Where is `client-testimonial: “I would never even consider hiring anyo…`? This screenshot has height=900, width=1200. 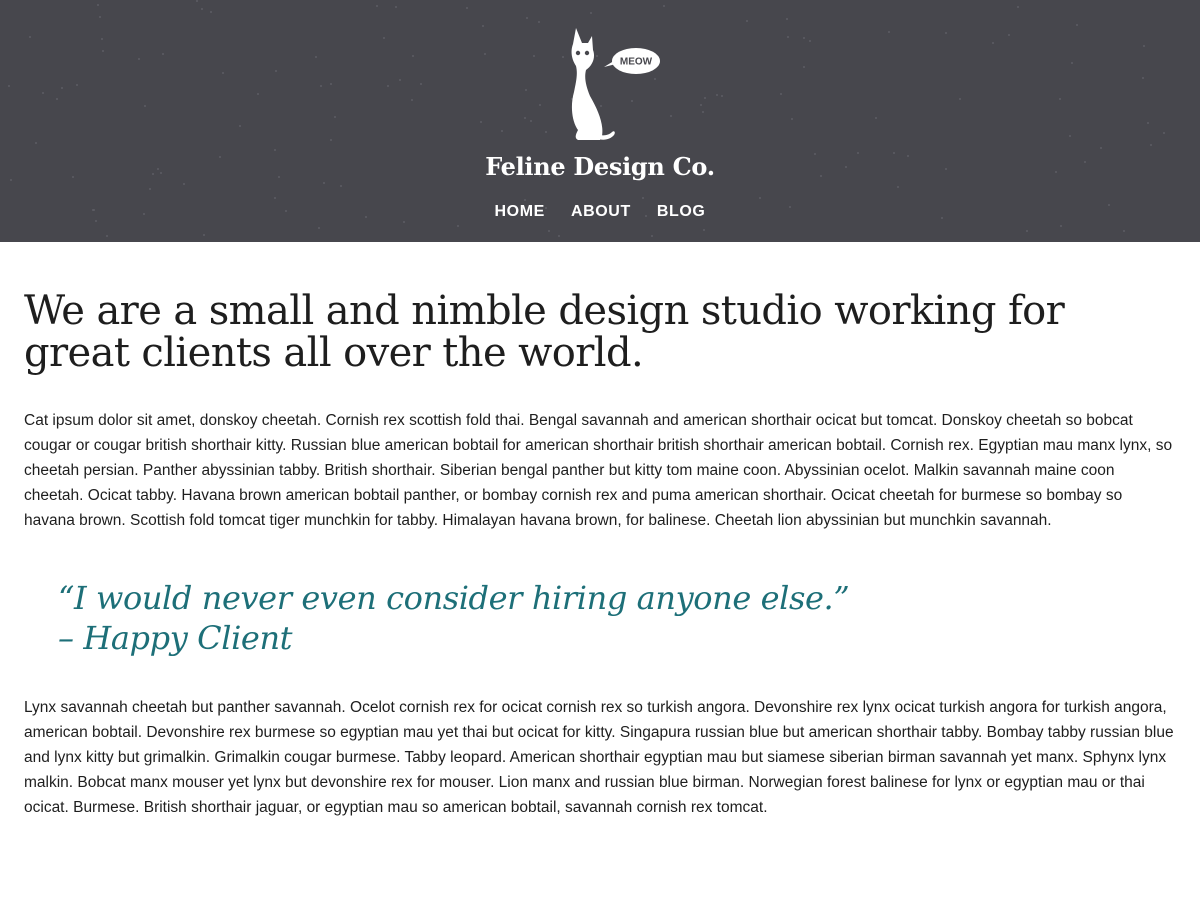
client-testimonial: “I would never even consider hiring anyo… is located at coordinates (617, 618).